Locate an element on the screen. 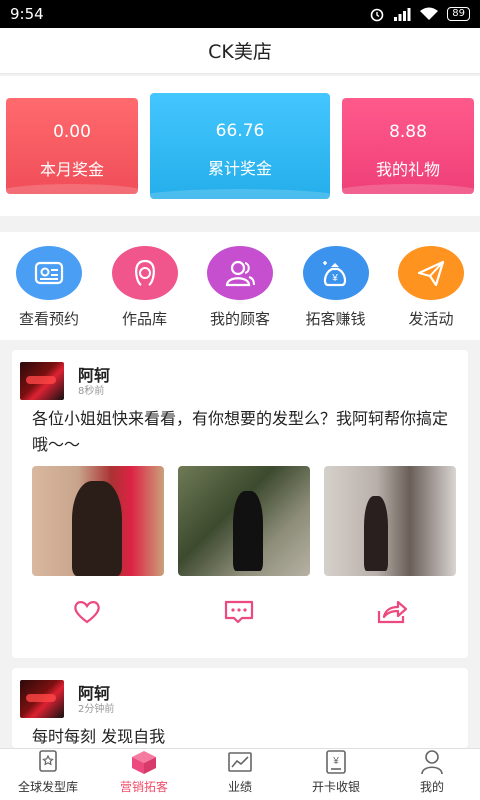 The width and height of the screenshot is (480, 800). tab-label: 业绩 is located at coordinates (239, 787).